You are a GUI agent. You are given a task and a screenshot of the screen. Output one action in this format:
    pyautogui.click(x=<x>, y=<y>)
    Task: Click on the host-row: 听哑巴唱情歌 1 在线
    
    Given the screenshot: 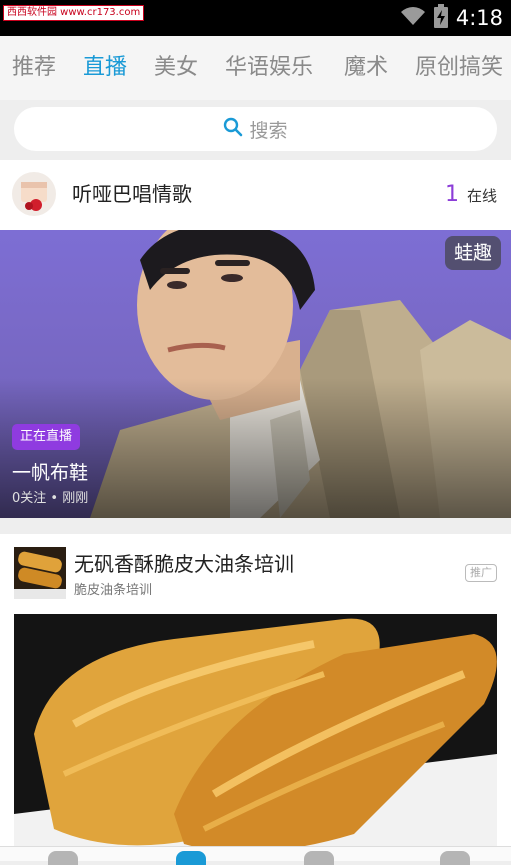 What is the action you would take?
    pyautogui.click(x=255, y=195)
    